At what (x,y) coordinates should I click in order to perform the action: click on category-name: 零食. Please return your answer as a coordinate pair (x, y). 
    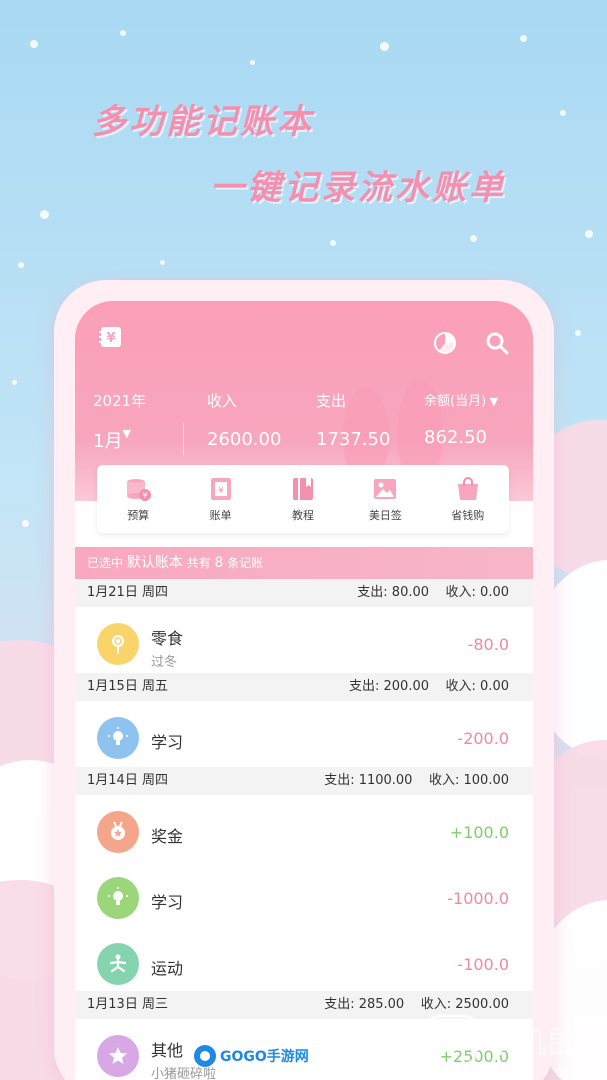
    Looking at the image, I should click on (167, 638).